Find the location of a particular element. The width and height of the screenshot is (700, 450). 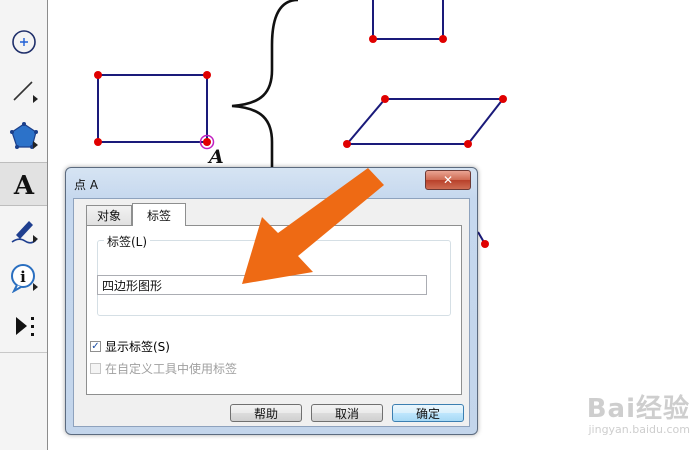

point-a is located at coordinates (207, 142).